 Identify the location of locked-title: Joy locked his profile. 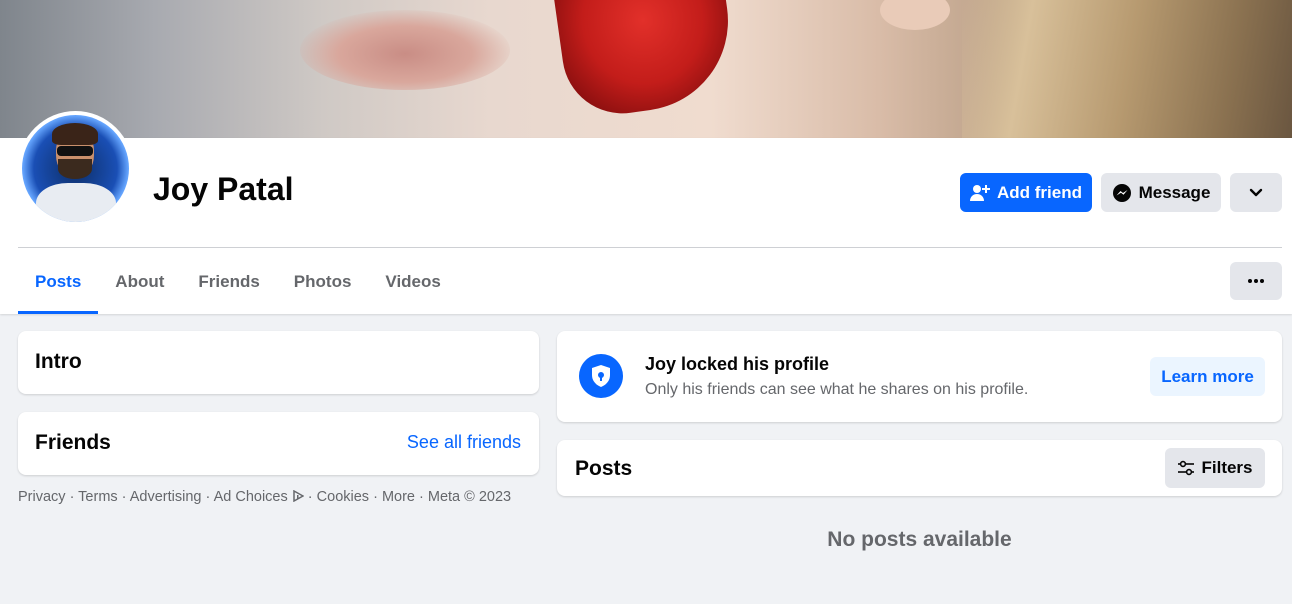
(737, 364).